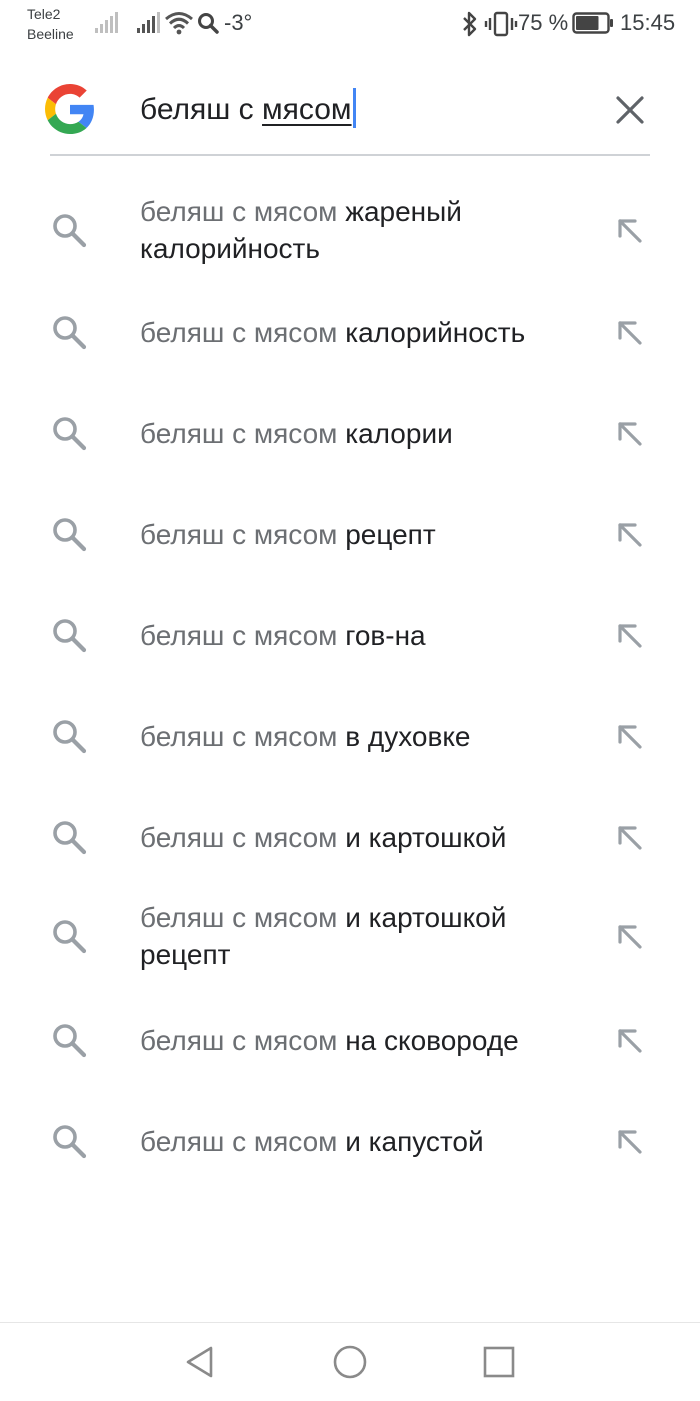 This screenshot has width=700, height=1401. Describe the element at coordinates (470, 24) in the screenshot. I see `bluetooth-icon` at that location.